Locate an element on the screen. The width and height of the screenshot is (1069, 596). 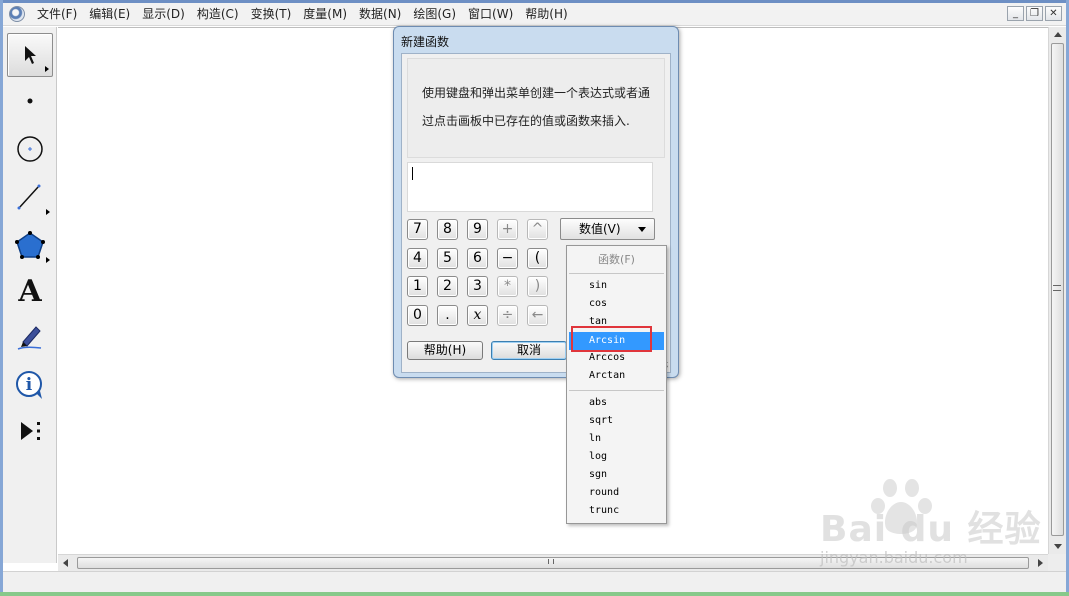
function-sqrt: sqrt is located at coordinates (616, 421).